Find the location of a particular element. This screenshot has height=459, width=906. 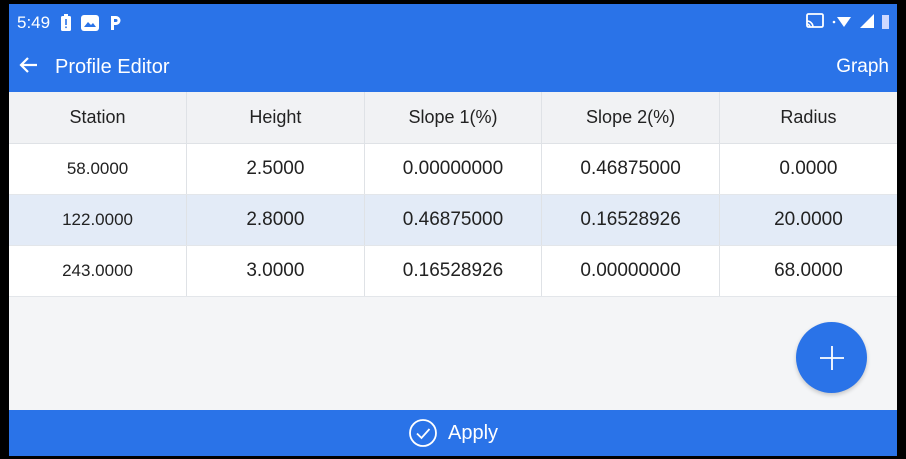

cell-height: 2.8000 is located at coordinates (275, 220).